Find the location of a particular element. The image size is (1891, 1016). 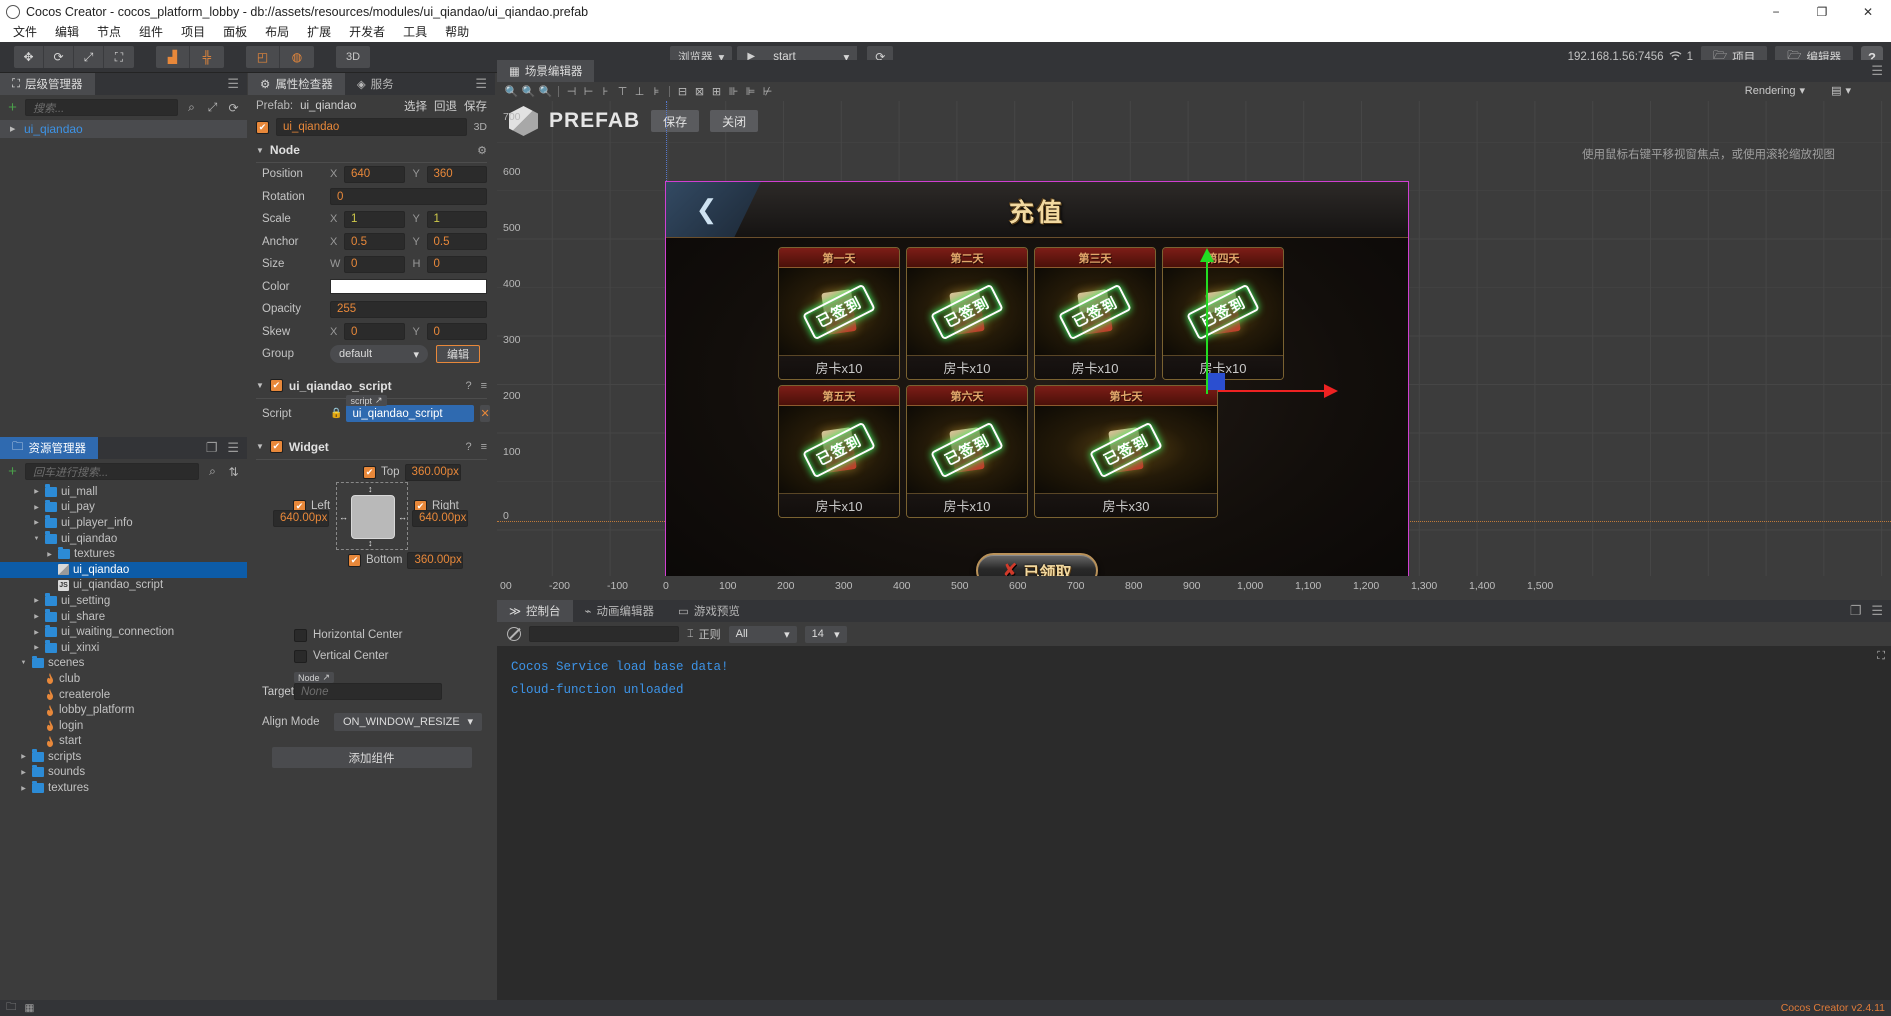

menu-item-developer: 开发者 is located at coordinates (367, 32).